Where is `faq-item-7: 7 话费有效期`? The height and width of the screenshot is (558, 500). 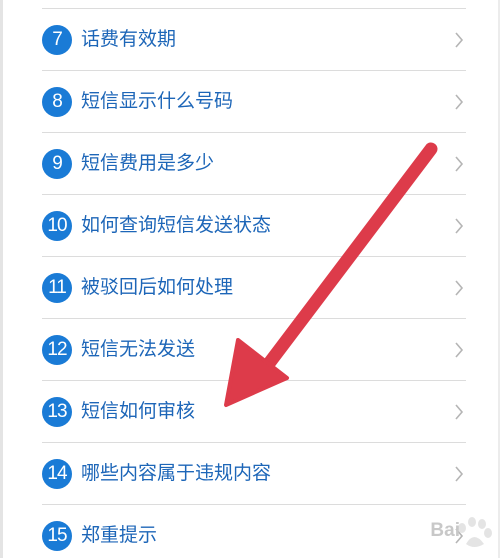
faq-item-7: 7 话费有效期 is located at coordinates (254, 40).